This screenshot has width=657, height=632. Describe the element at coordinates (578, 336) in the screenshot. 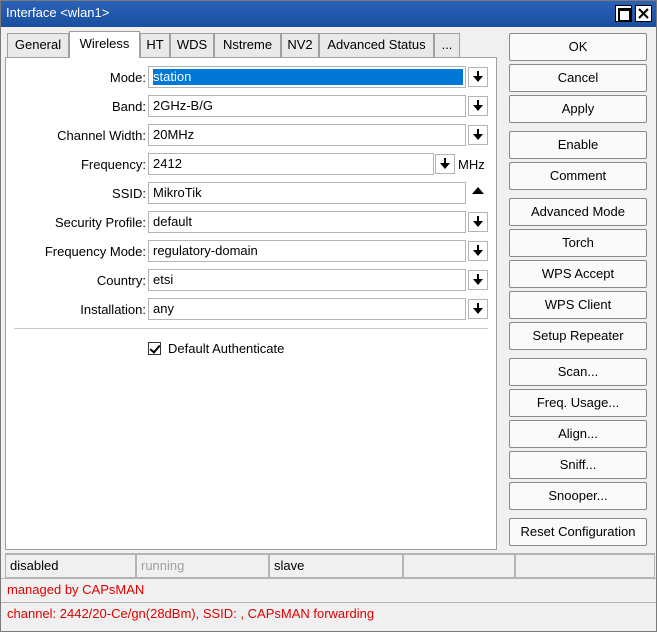

I see `setup-repeater-button: Setup Repeater` at that location.